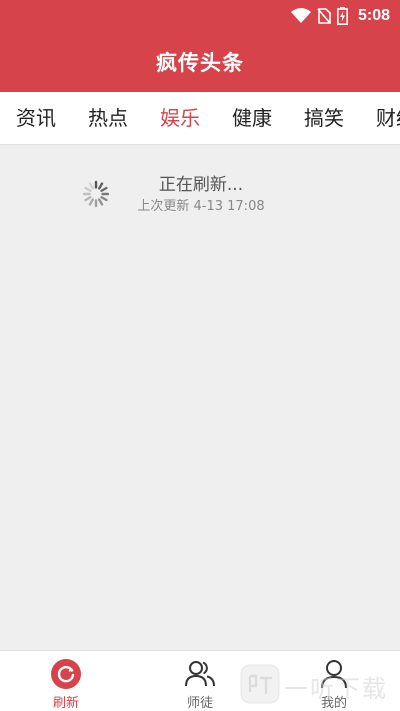 Image resolution: width=400 pixels, height=711 pixels. Describe the element at coordinates (201, 206) in the screenshot. I see `last-updated-text: 上次更新 4-13 17:08` at that location.